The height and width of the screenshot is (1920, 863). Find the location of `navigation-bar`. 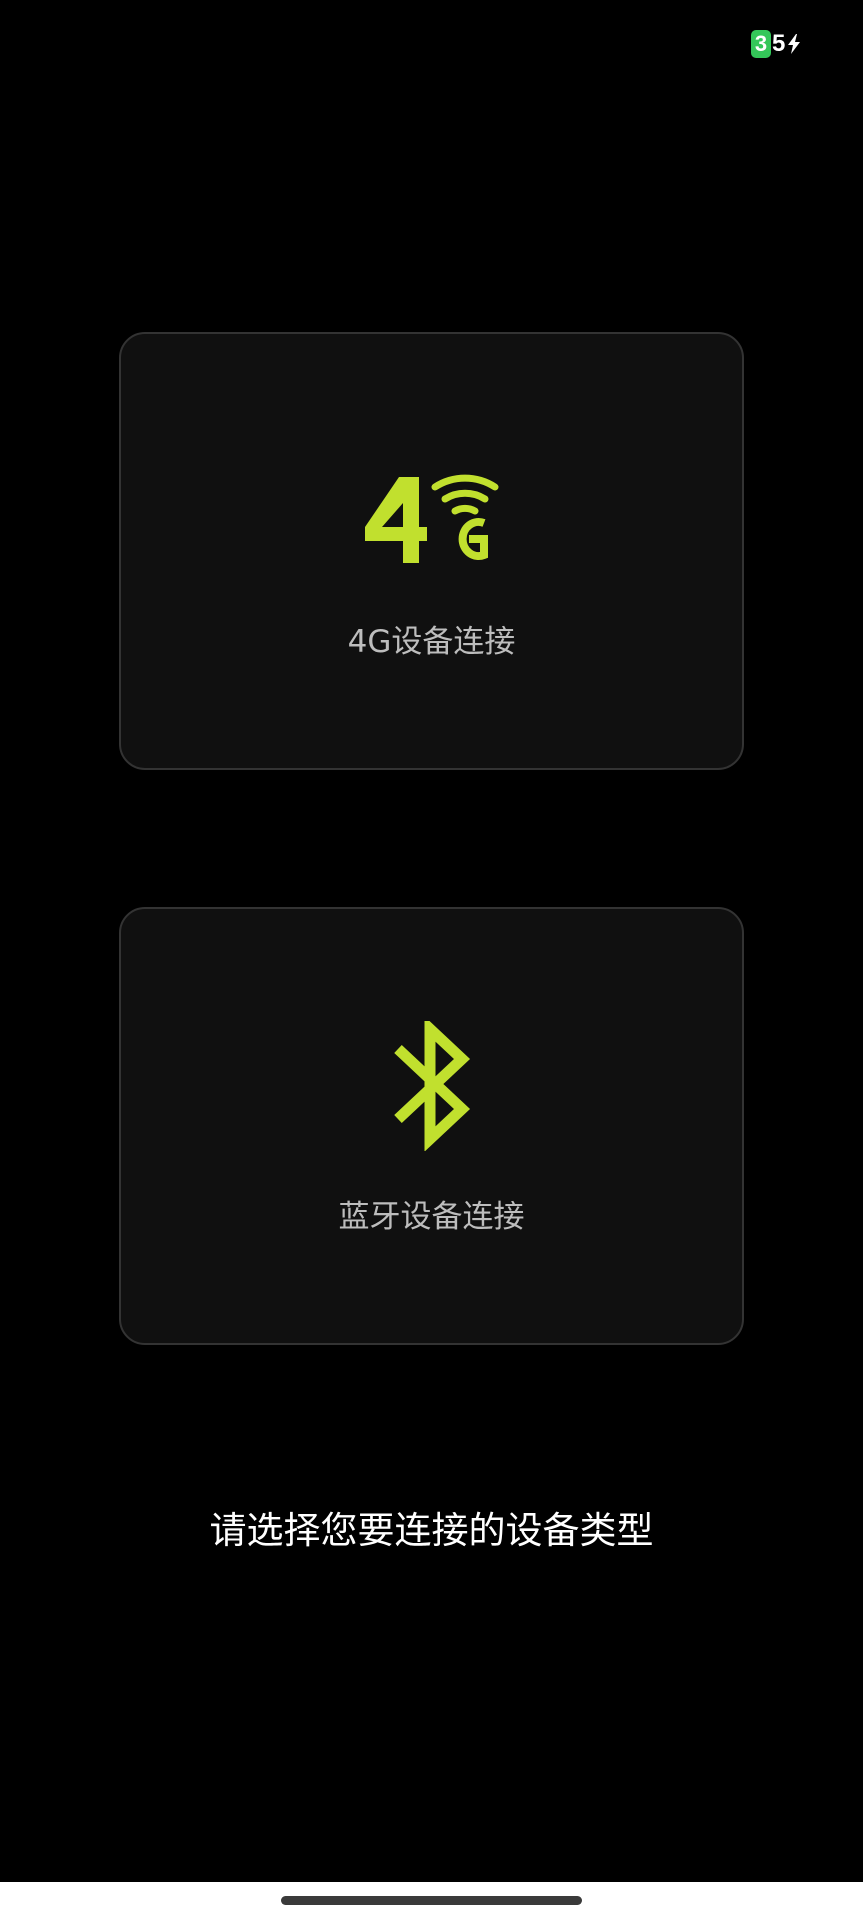

navigation-bar is located at coordinates (431, 1901).